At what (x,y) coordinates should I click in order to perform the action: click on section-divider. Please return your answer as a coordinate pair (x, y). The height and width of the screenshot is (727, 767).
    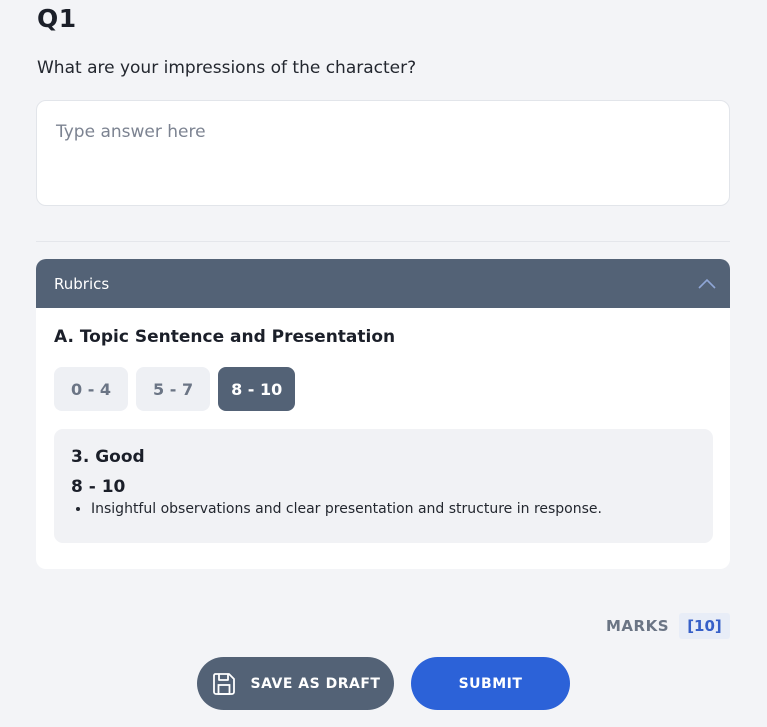
    Looking at the image, I should click on (383, 241).